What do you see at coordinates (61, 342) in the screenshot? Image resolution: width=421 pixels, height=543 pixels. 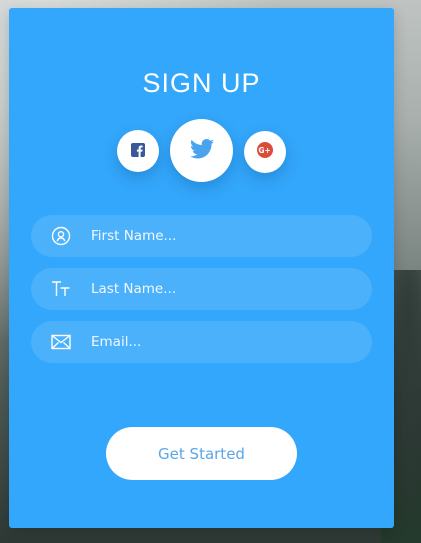 I see `envelope-icon` at bounding box center [61, 342].